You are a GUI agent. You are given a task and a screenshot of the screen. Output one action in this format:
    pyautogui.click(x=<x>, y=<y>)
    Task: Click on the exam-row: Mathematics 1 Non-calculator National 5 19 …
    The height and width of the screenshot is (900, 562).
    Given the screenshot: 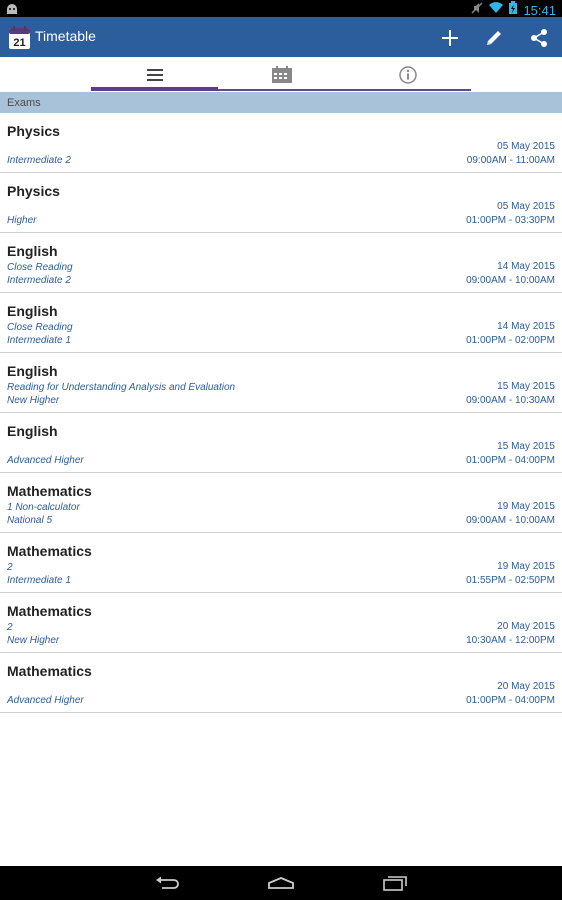 What is the action you would take?
    pyautogui.click(x=281, y=503)
    